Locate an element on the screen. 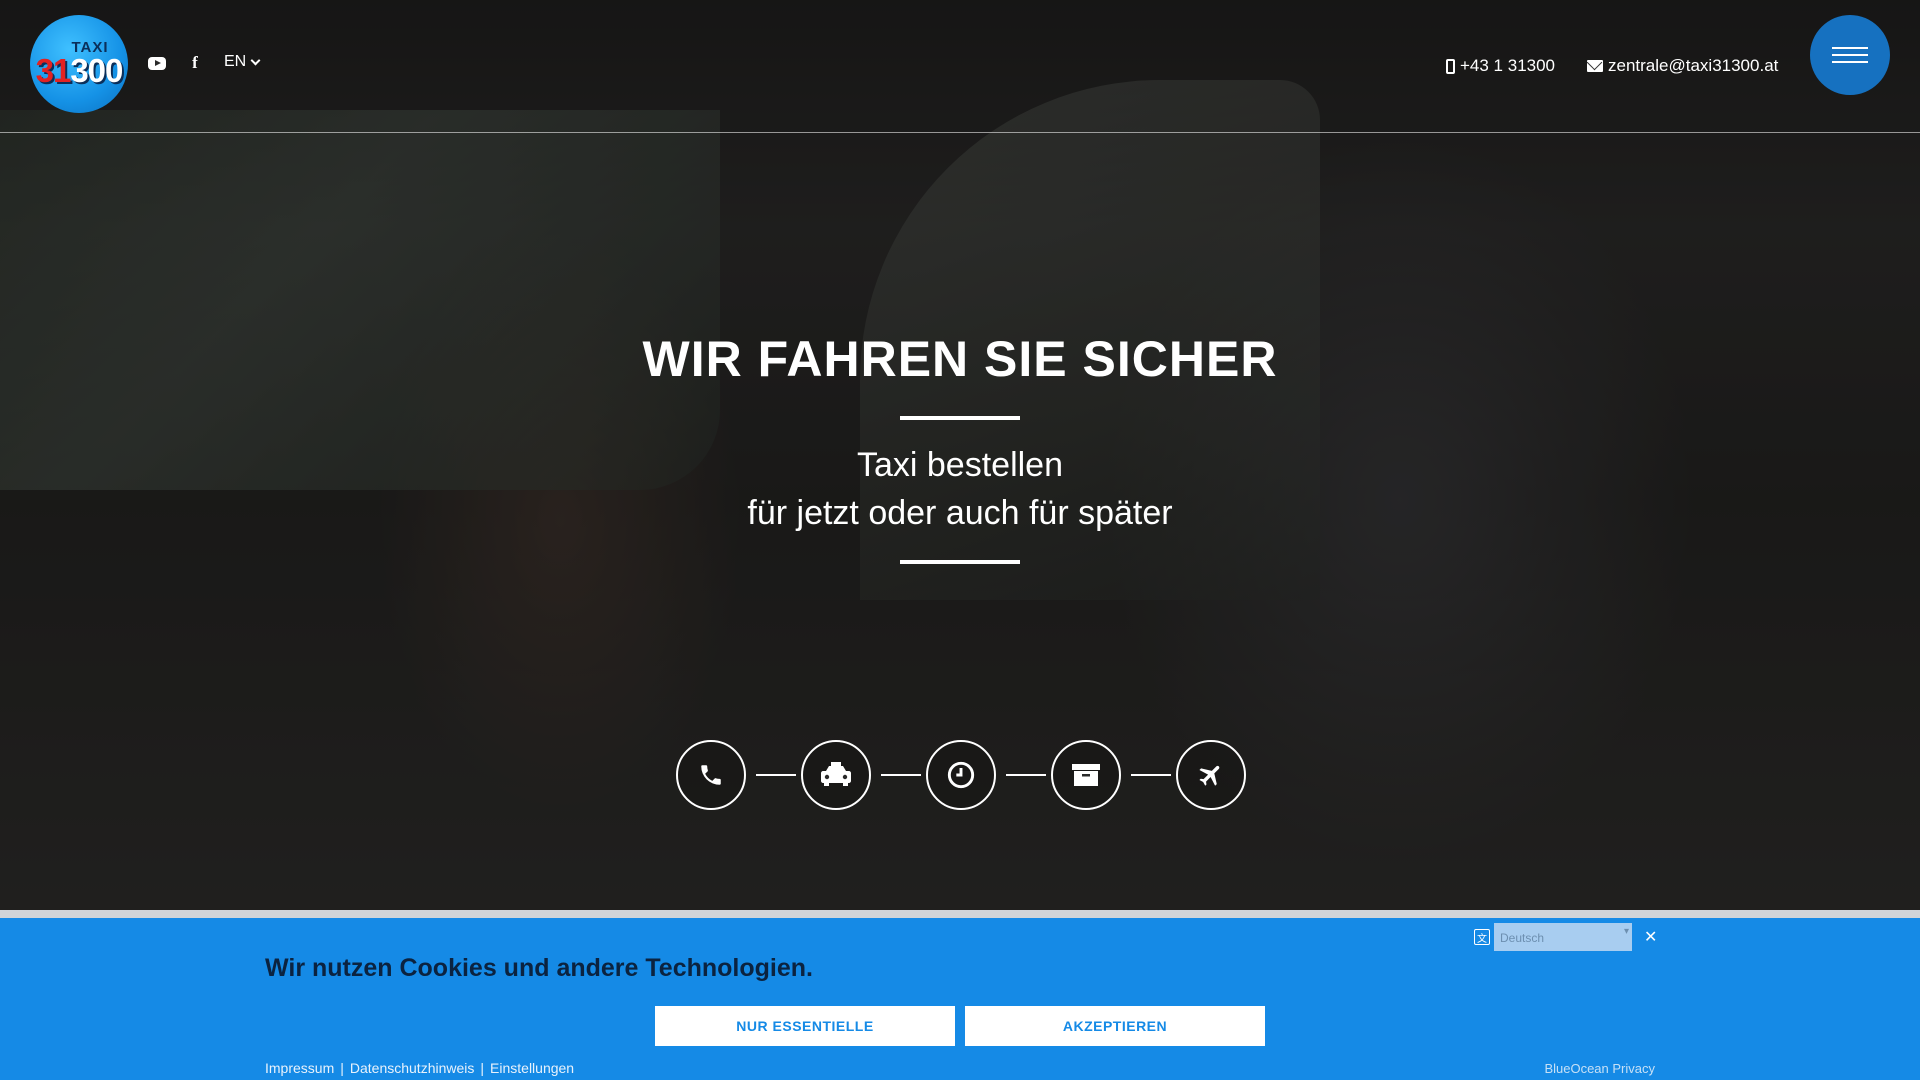 The height and width of the screenshot is (1080, 1920). hero-subline-1: Taxi bestellen is located at coordinates (959, 465).